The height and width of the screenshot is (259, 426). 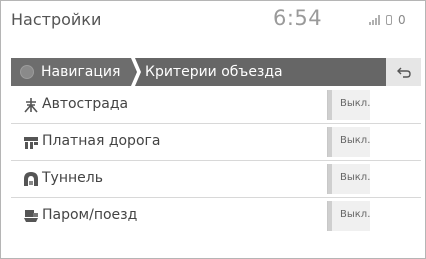 What do you see at coordinates (56, 19) in the screenshot?
I see `screen-title: Настройки` at bounding box center [56, 19].